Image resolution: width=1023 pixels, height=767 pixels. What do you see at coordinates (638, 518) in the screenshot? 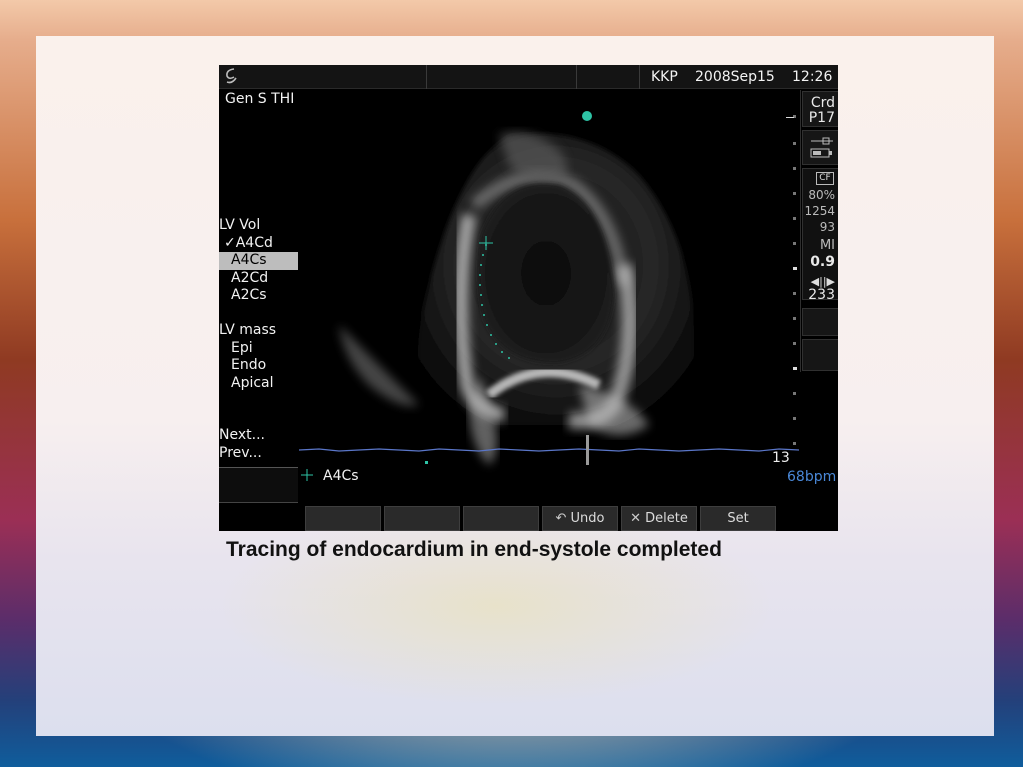
I see `delete-icon: ✕` at bounding box center [638, 518].